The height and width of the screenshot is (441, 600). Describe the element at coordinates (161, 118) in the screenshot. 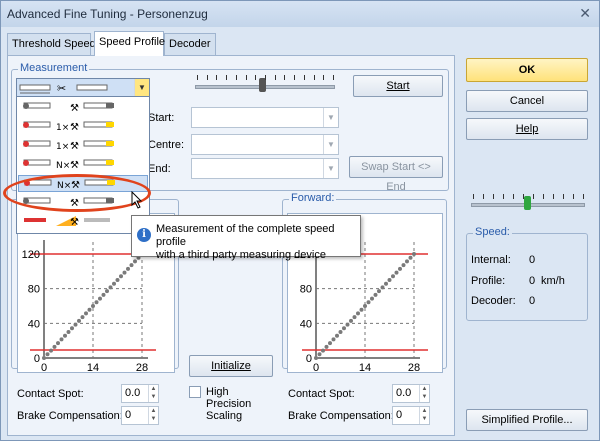

I see `start-field-label: Start:` at that location.